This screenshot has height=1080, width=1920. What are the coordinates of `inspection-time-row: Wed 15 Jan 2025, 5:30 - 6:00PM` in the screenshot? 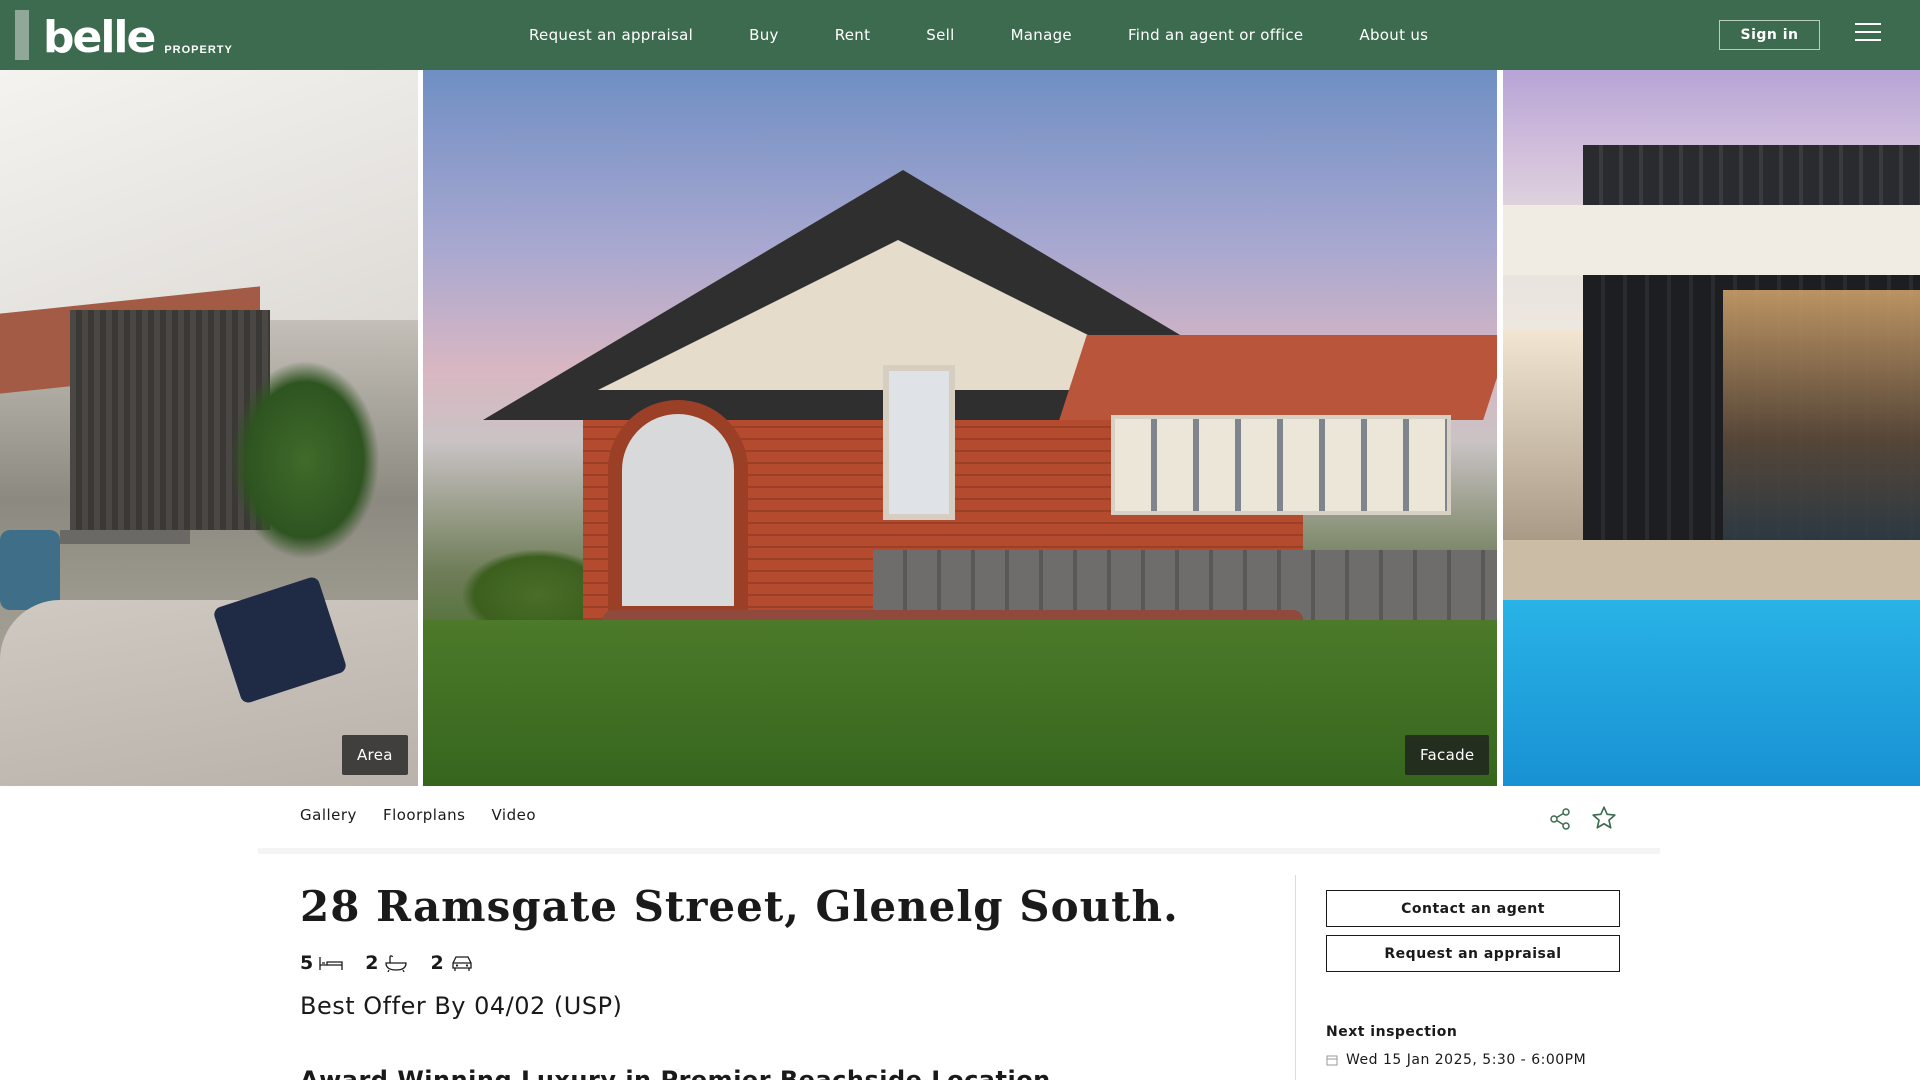 It's located at (1456, 1060).